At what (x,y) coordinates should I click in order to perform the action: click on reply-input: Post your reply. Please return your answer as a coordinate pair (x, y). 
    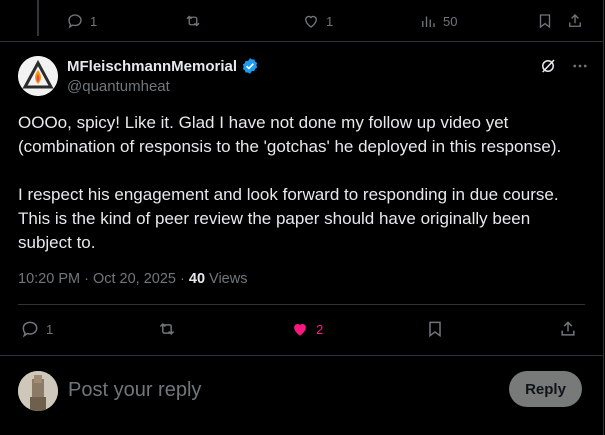
    Looking at the image, I should click on (134, 390).